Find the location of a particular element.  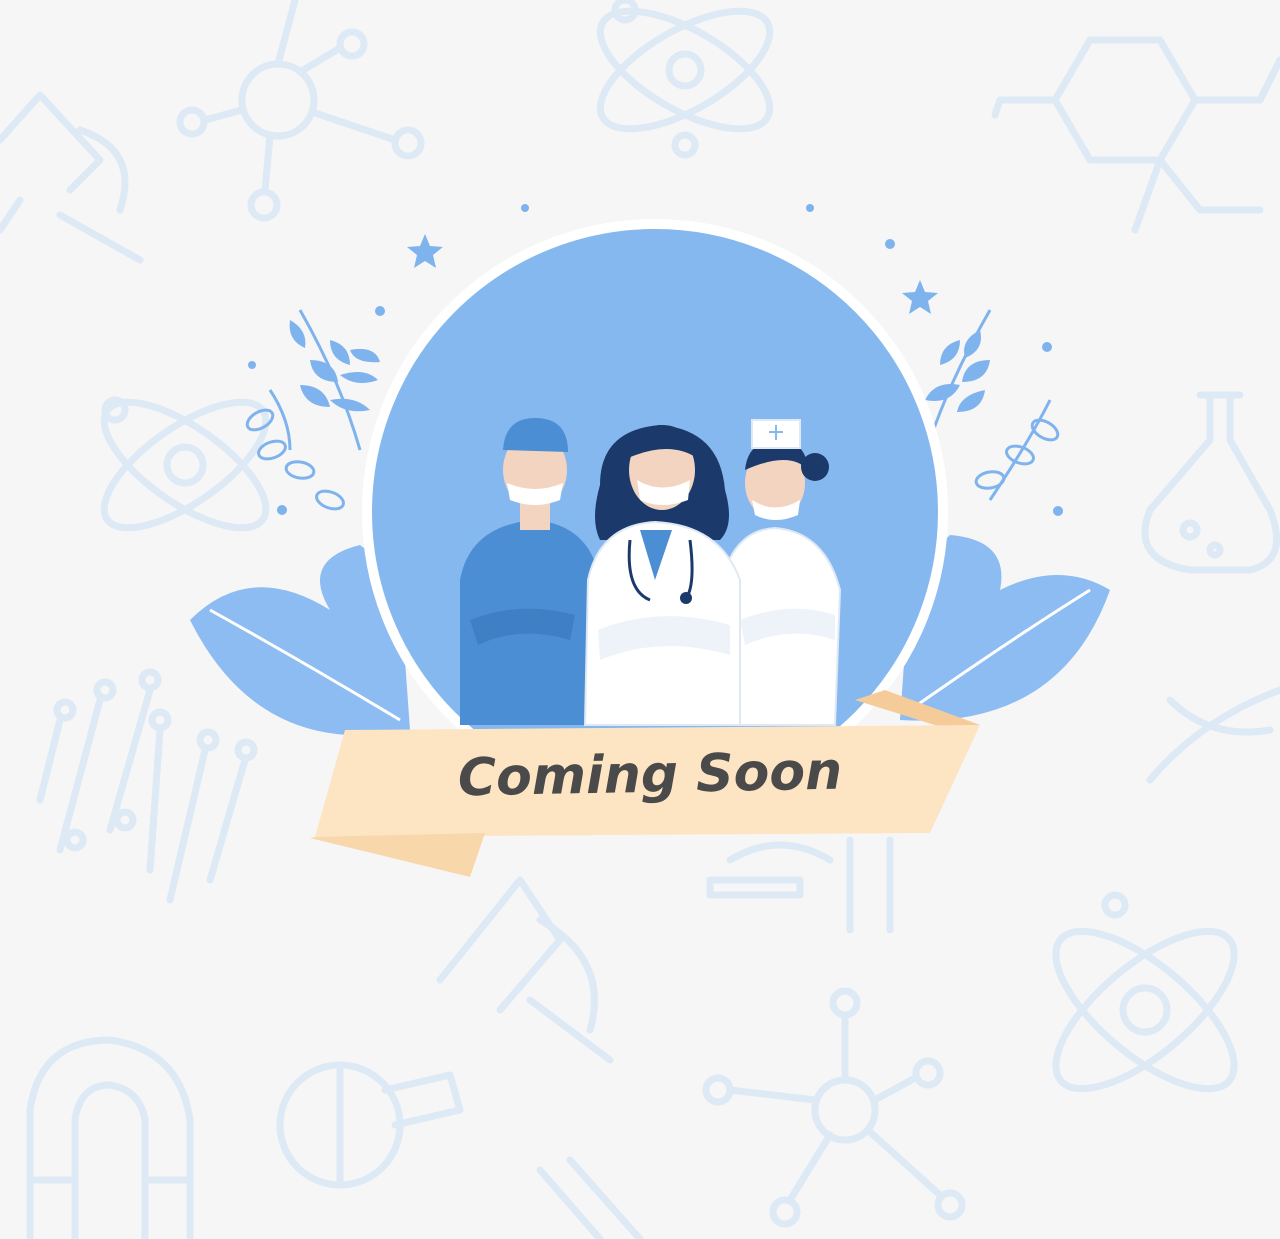

doctor-character is located at coordinates (662, 575).